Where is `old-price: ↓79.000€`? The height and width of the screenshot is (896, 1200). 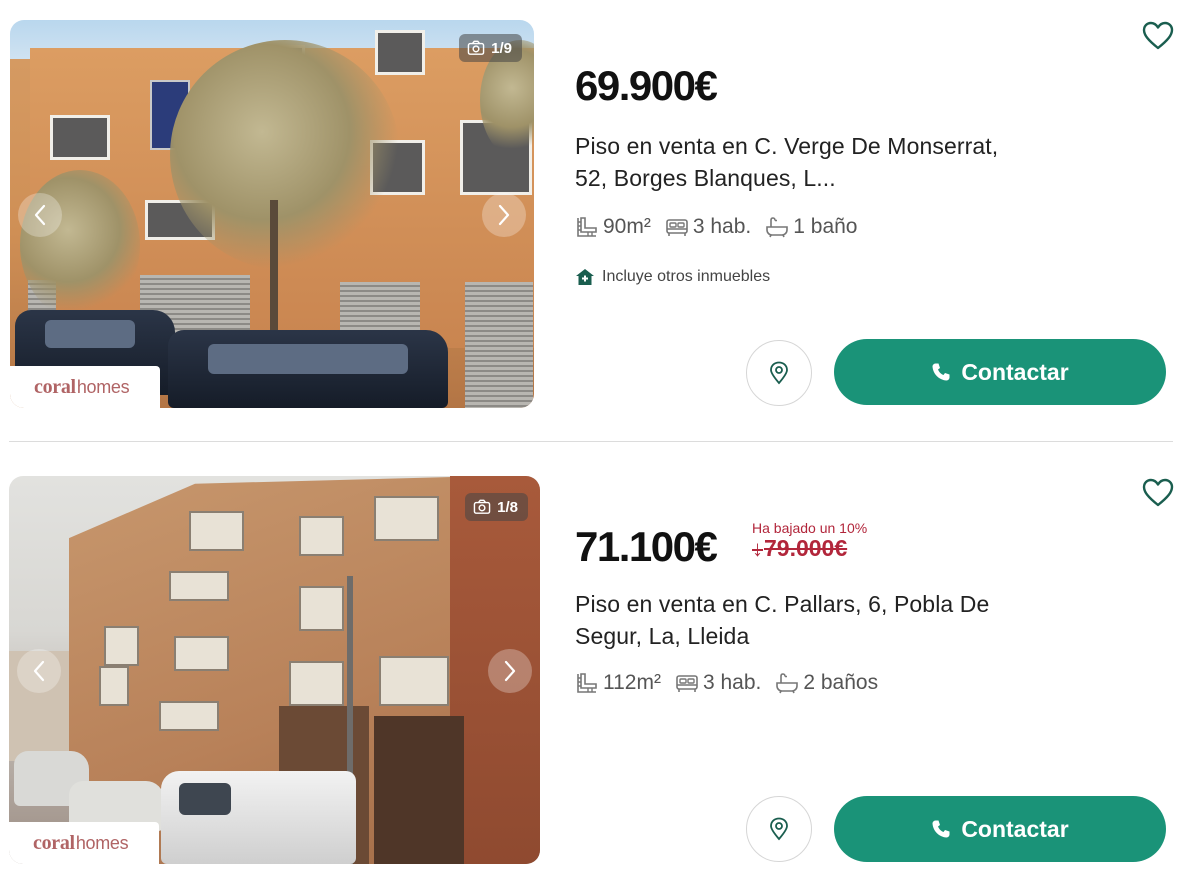
old-price: ↓79.000€ is located at coordinates (800, 548).